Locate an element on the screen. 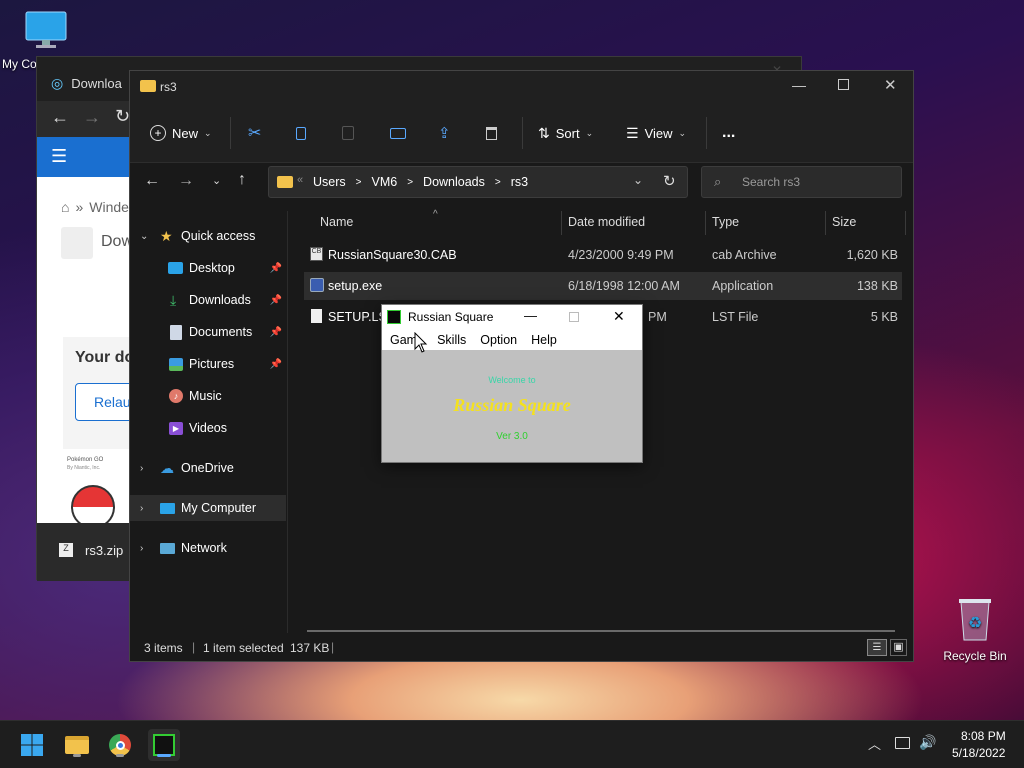 This screenshot has width=1024, height=768. clock-time: 8:08 PM is located at coordinates (983, 736).